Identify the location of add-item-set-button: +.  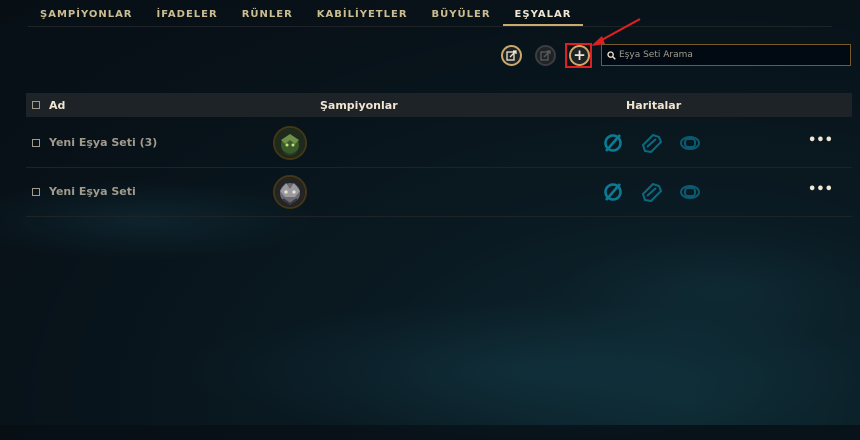
(579, 55).